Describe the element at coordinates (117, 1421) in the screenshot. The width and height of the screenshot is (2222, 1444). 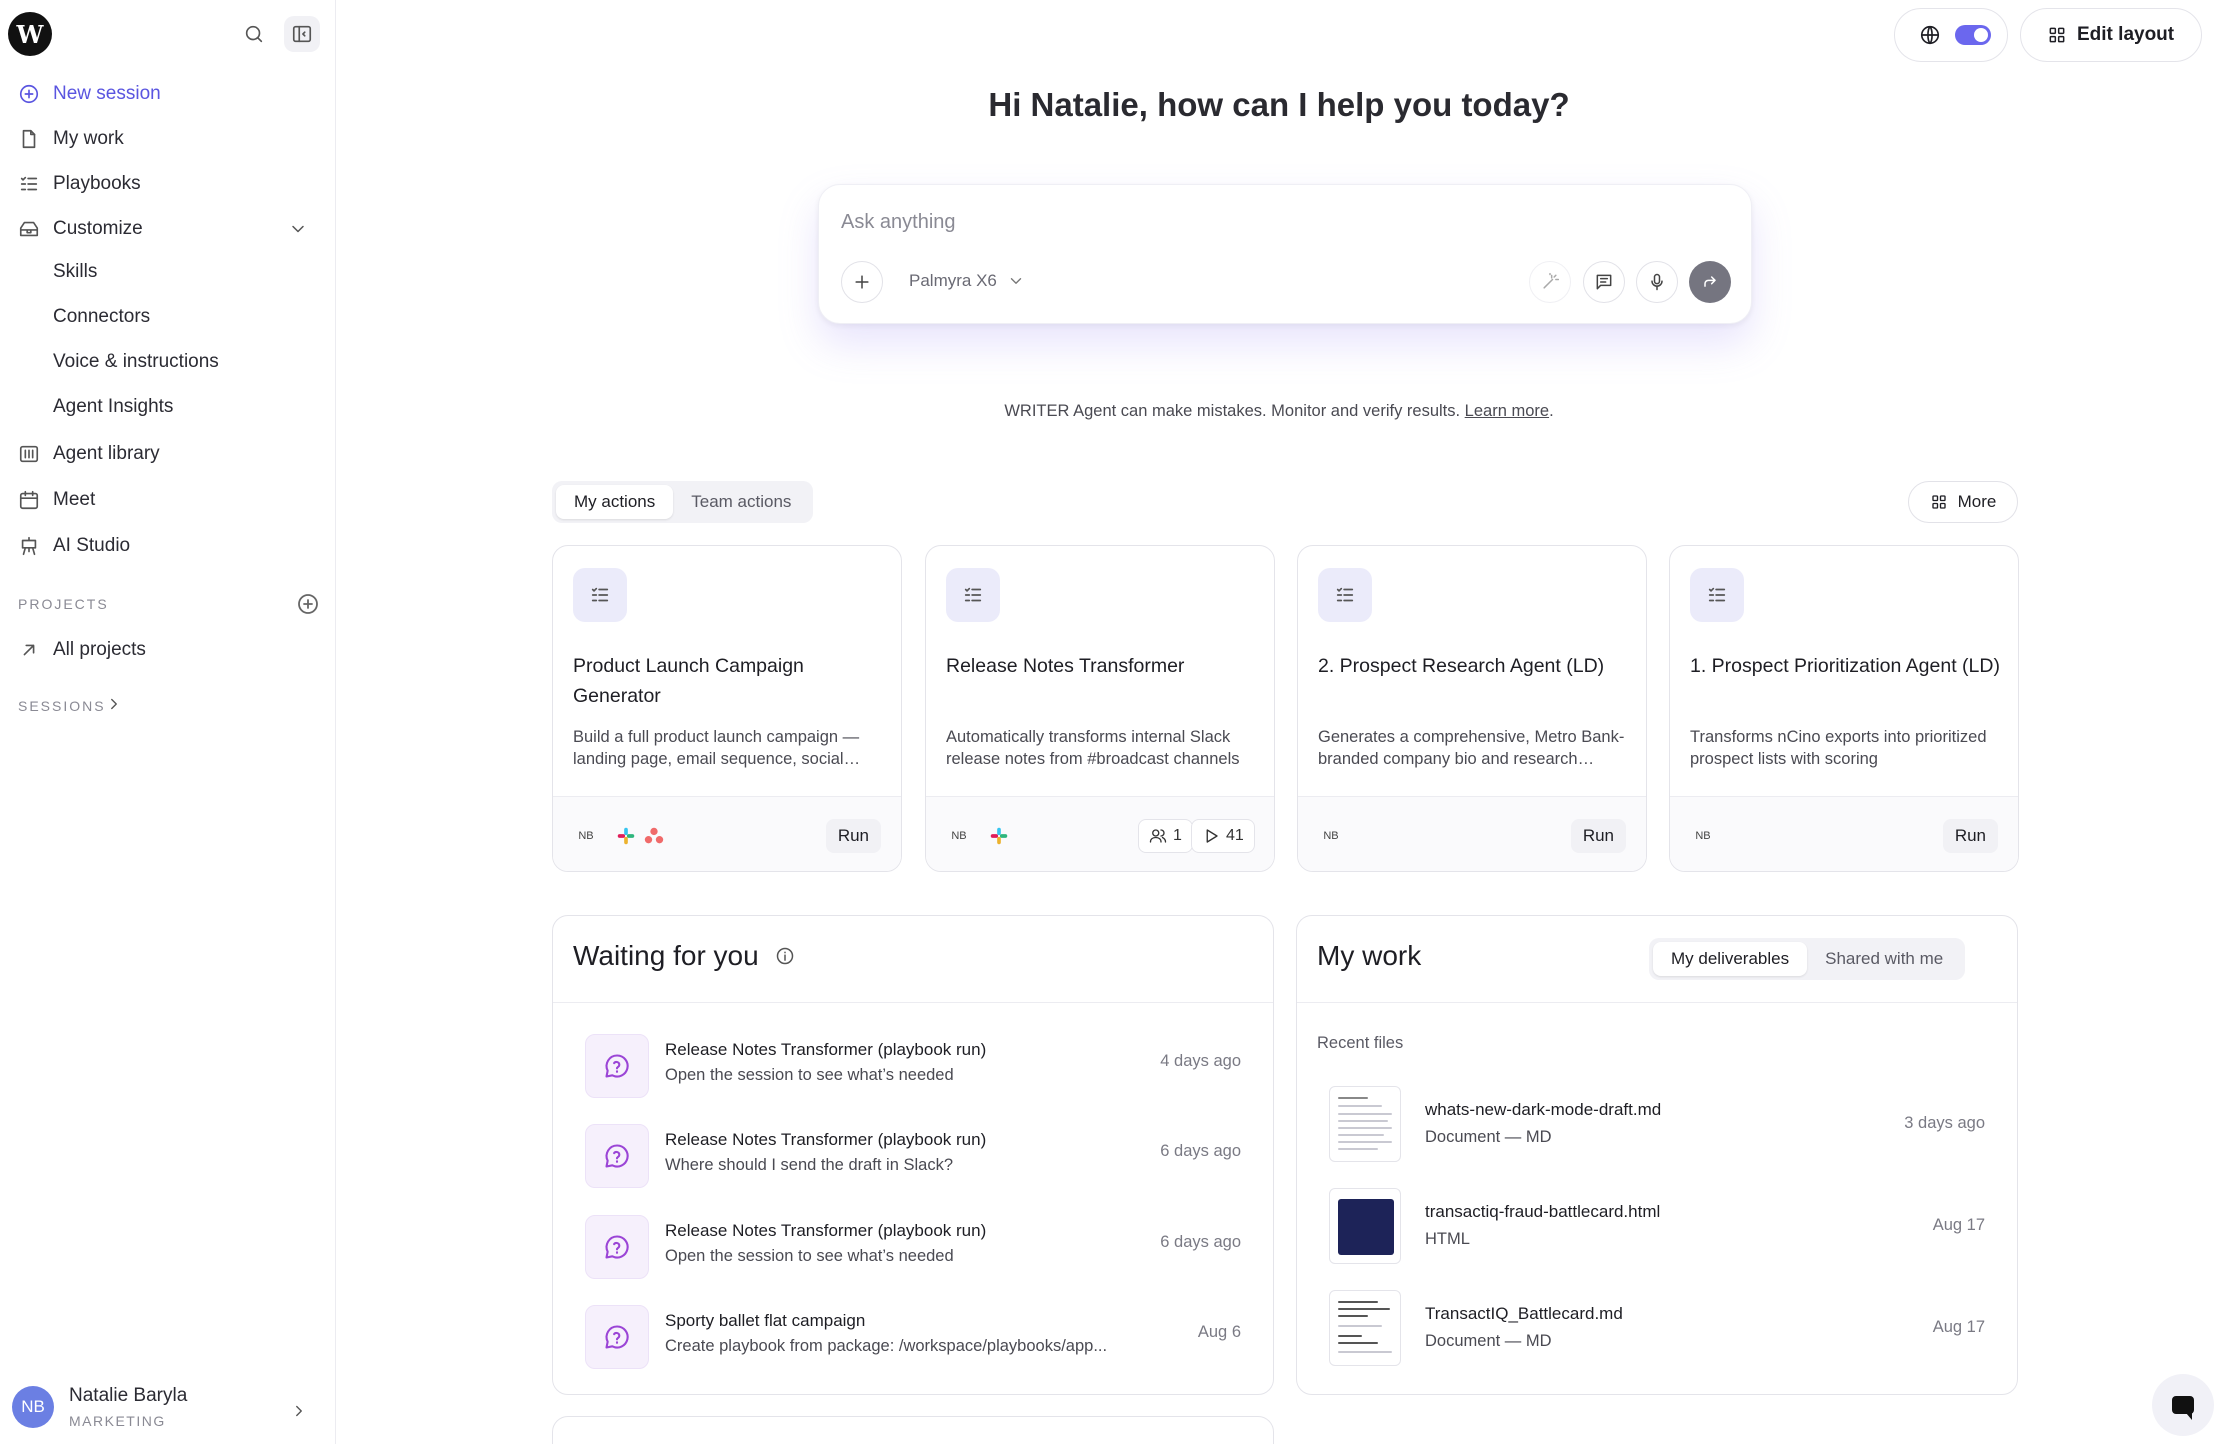
I see `user-team: MARKETING` at that location.